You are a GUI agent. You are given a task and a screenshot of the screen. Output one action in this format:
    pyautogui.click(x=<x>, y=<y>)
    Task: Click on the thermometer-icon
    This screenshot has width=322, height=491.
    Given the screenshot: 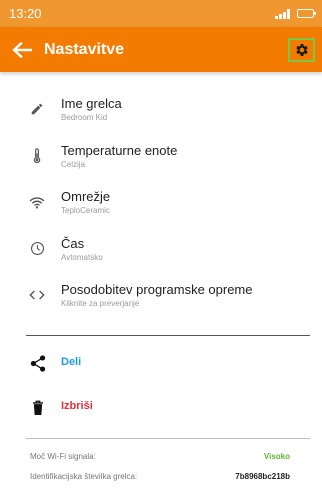 What is the action you would take?
    pyautogui.click(x=37, y=156)
    